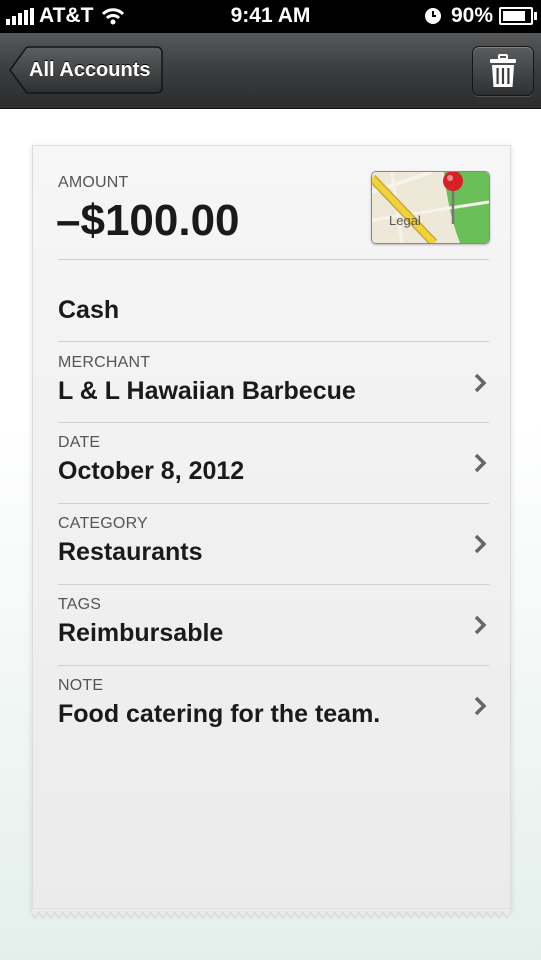 The image size is (541, 960). I want to click on navigation-bar: All Accounts, so click(270, 71).